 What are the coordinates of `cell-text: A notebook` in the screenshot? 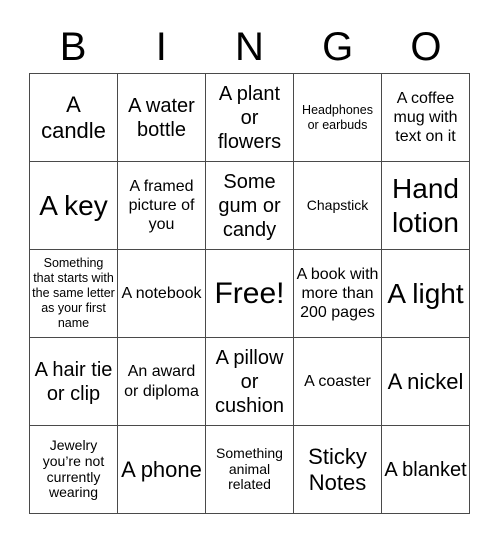 It's located at (161, 293).